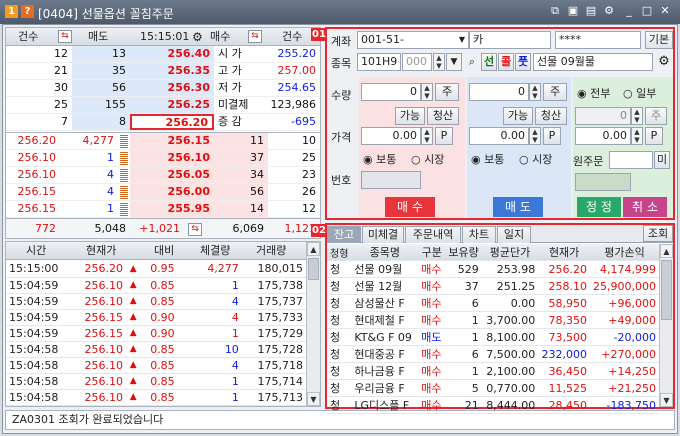 This screenshot has width=680, height=436. Describe the element at coordinates (552, 136) in the screenshot. I see `sell-p-button: P` at that location.